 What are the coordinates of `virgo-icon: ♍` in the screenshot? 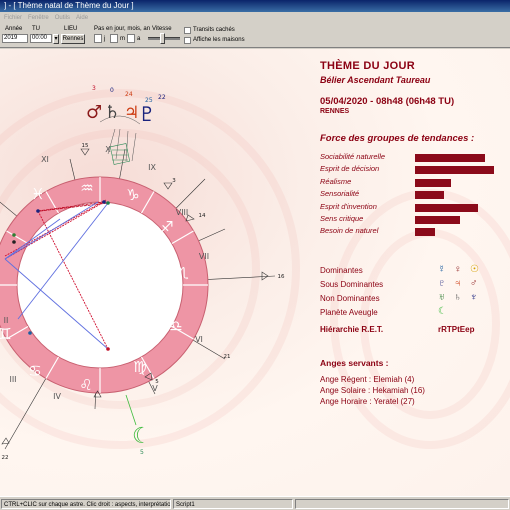 It's located at (139, 367).